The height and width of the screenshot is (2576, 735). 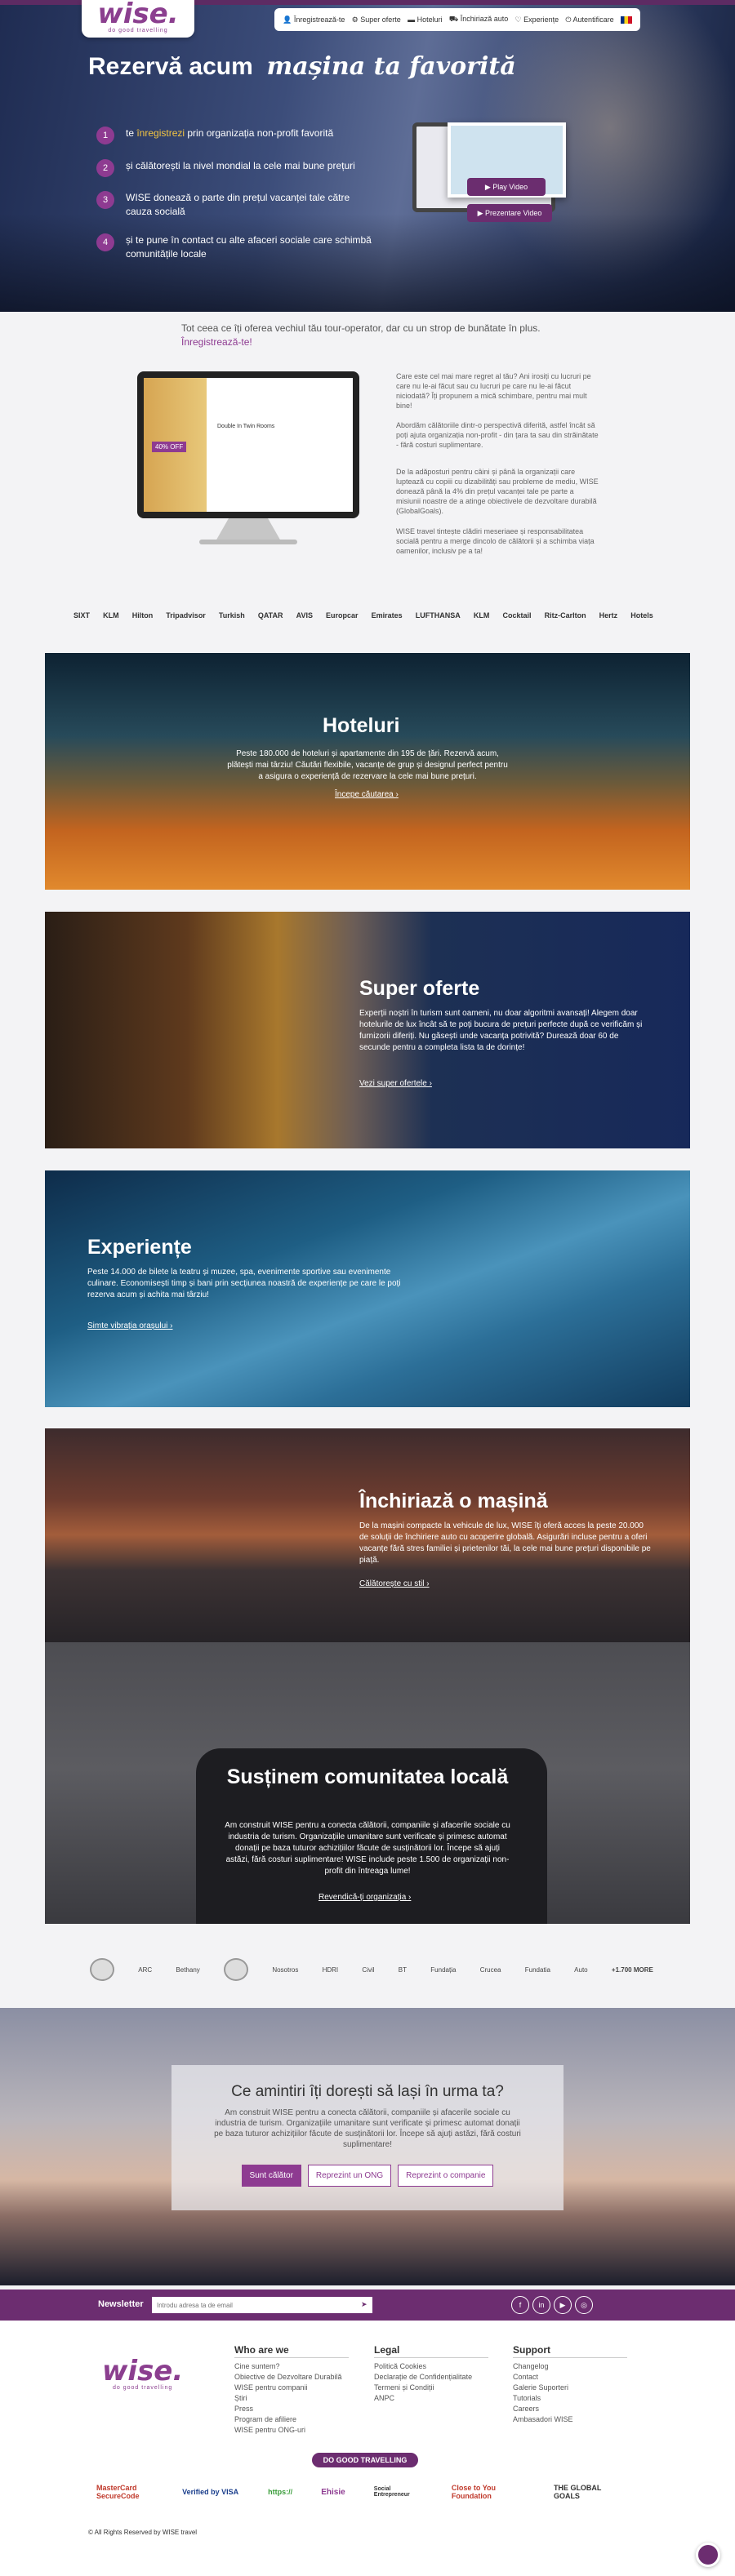 I want to click on footer-link: Tutorials, so click(x=570, y=2398).